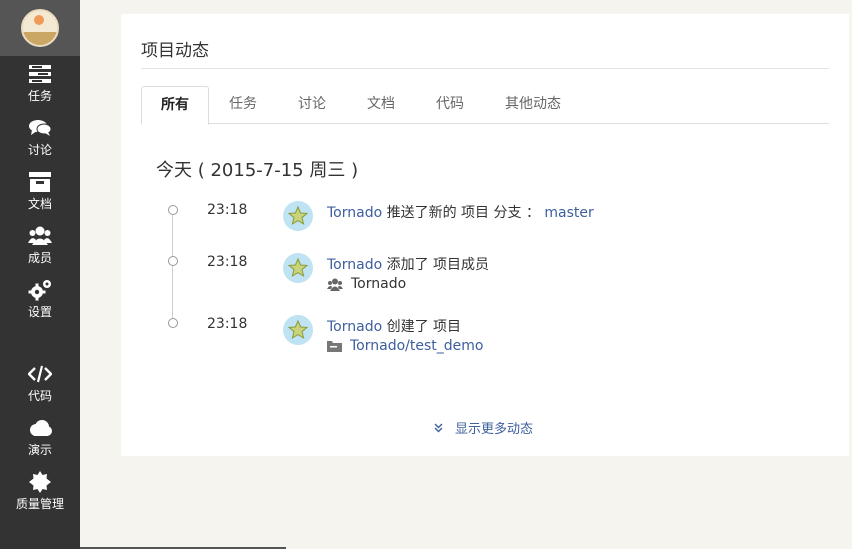  What do you see at coordinates (257, 170) in the screenshot?
I see `day-header: 今天 ( 2015-7-15 周三 )` at bounding box center [257, 170].